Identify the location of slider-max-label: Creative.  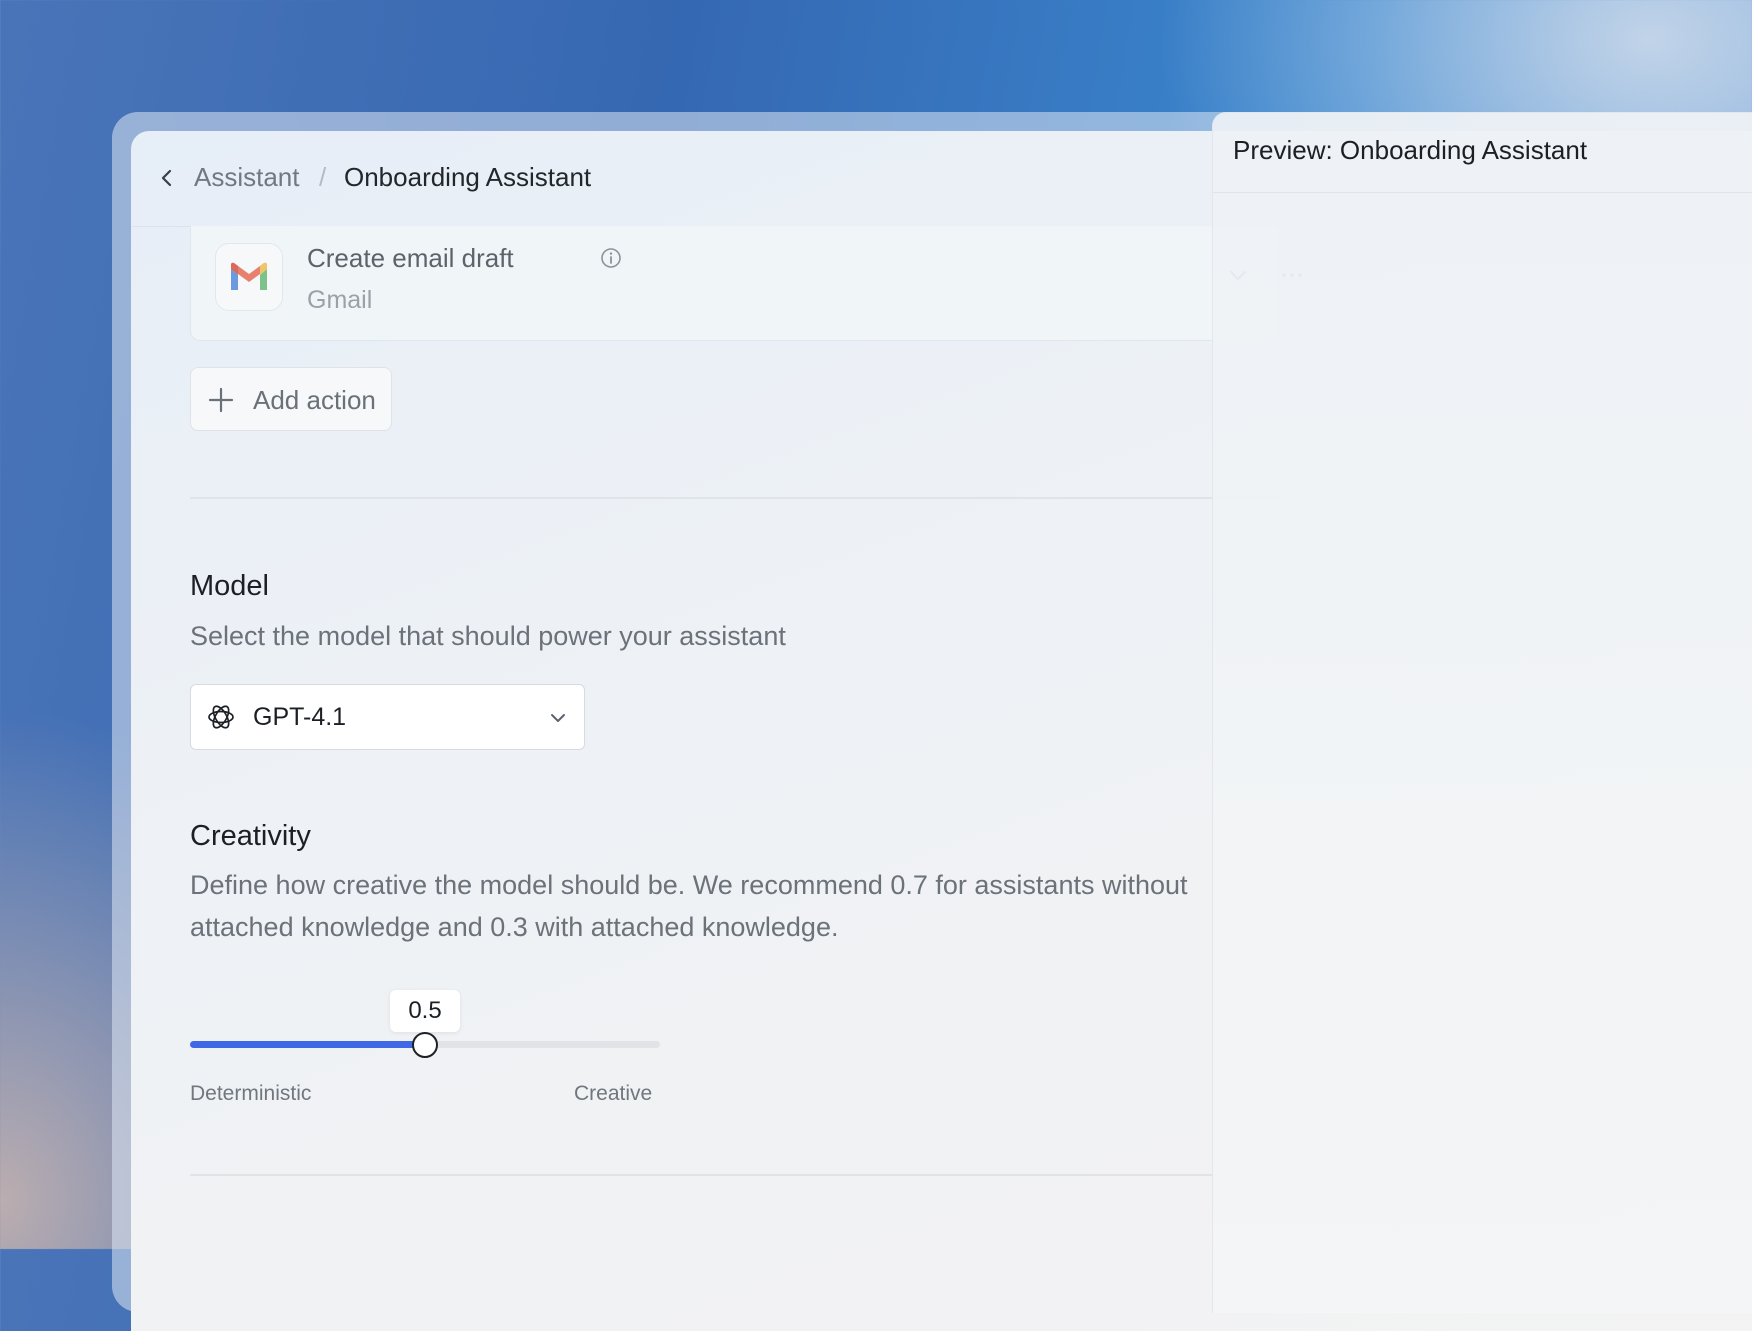
(613, 1093).